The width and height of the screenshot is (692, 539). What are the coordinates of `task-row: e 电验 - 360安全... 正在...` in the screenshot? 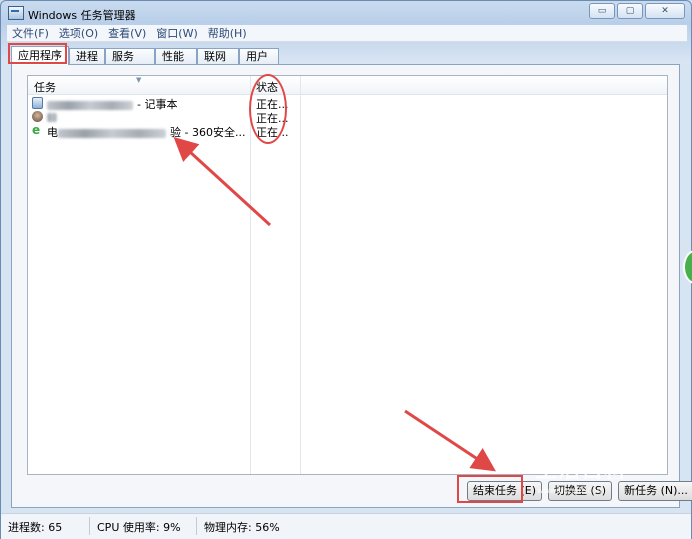 It's located at (347, 131).